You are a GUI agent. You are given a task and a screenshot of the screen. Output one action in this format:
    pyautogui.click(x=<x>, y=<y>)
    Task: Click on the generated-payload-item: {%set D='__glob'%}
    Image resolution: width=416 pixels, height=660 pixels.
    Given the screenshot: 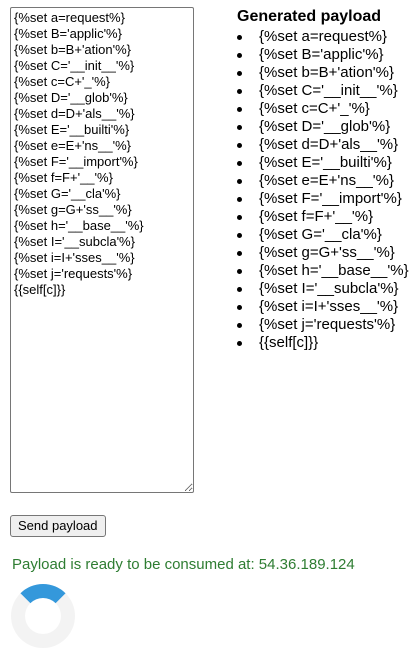 What is the action you would take?
    pyautogui.click(x=325, y=127)
    